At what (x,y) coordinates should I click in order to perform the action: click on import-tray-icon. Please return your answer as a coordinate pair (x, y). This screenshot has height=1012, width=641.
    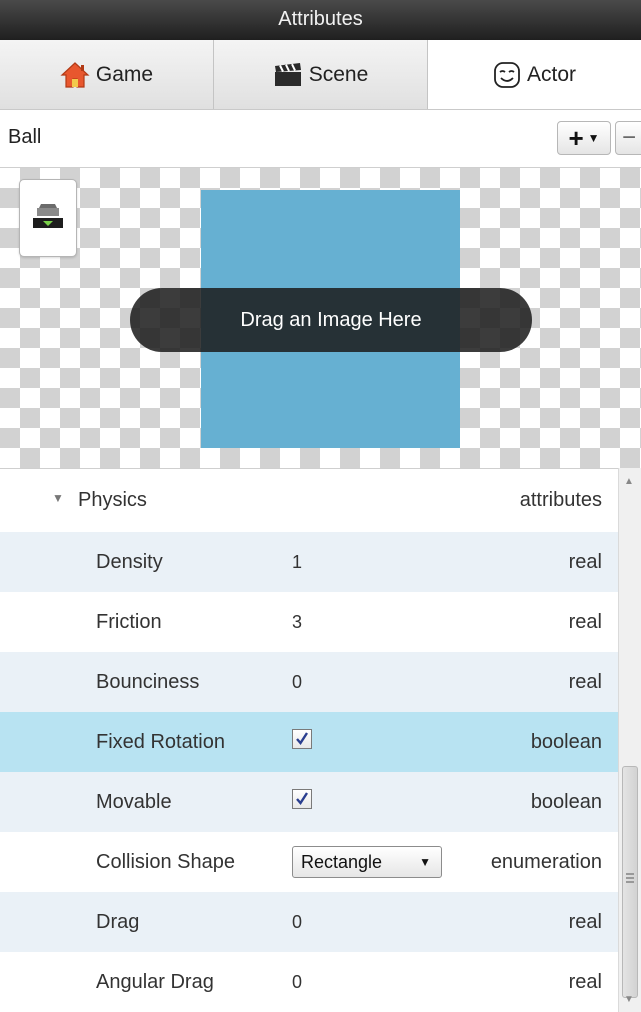
    Looking at the image, I should click on (48, 218).